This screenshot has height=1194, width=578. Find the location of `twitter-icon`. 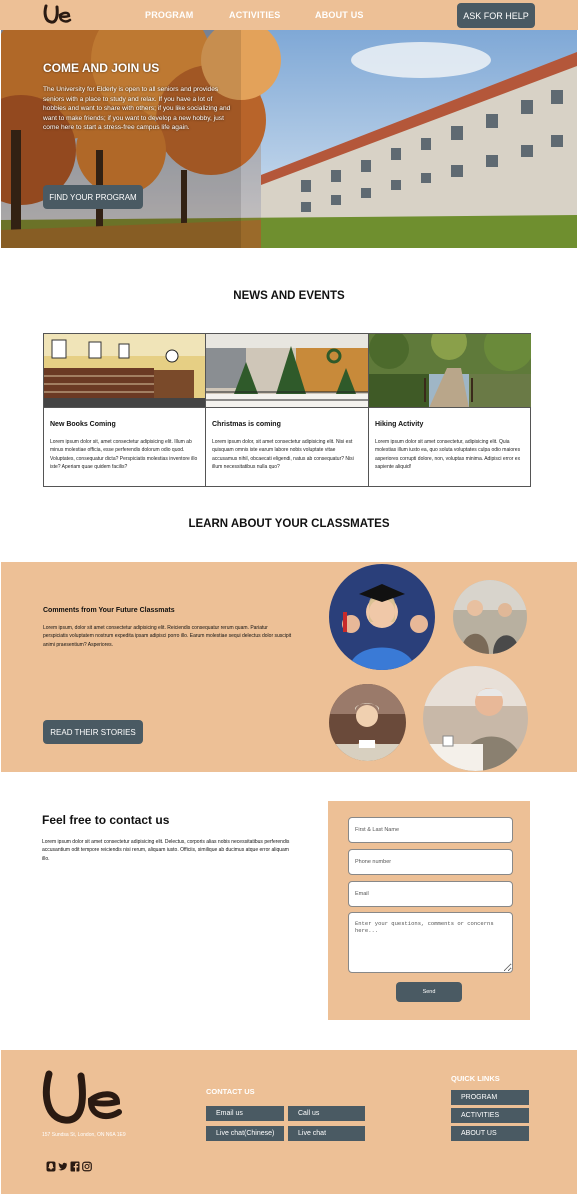

twitter-icon is located at coordinates (63, 1166).